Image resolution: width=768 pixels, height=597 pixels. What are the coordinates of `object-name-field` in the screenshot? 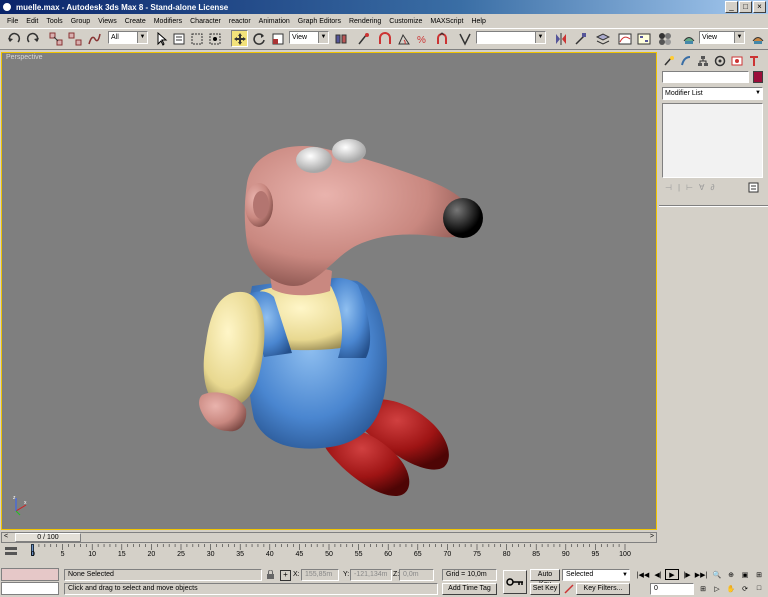 It's located at (705, 77).